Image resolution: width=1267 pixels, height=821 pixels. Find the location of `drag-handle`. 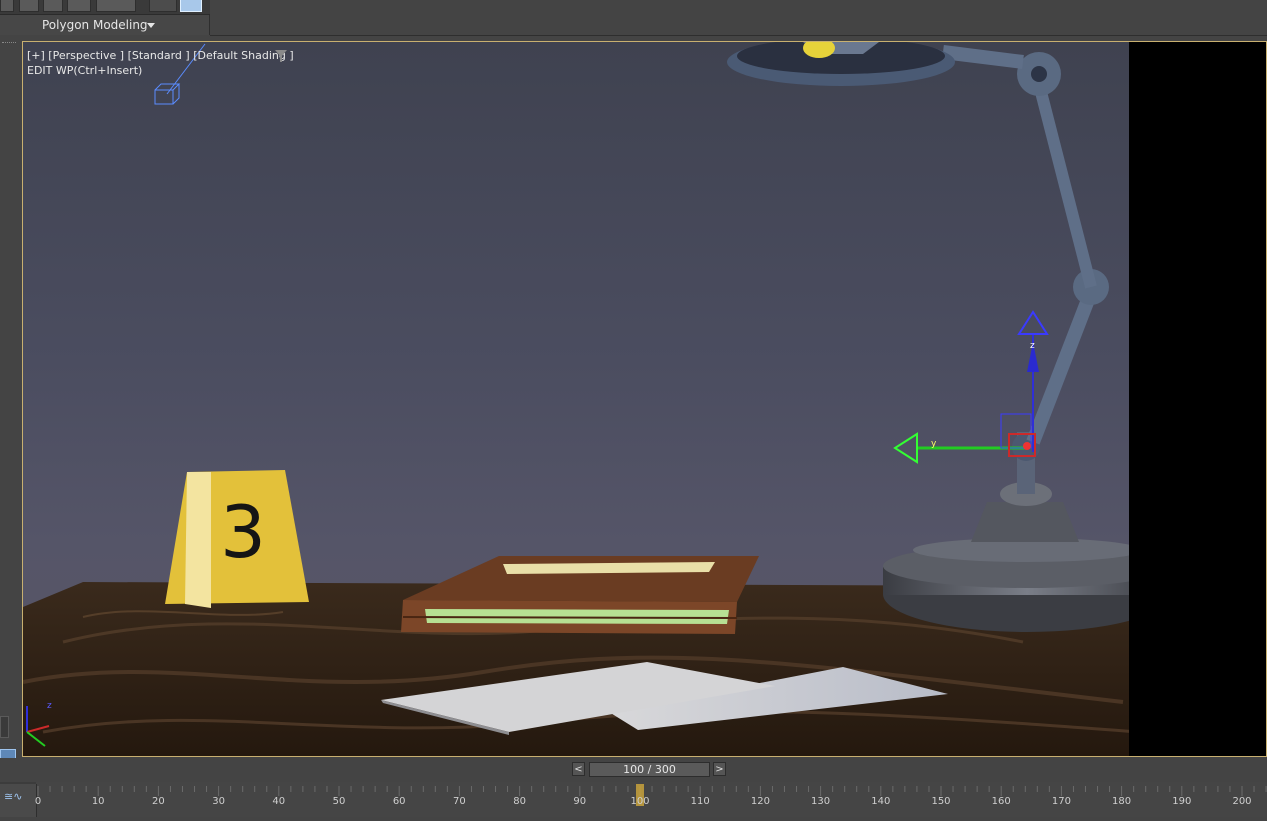

drag-handle is located at coordinates (9, 43).